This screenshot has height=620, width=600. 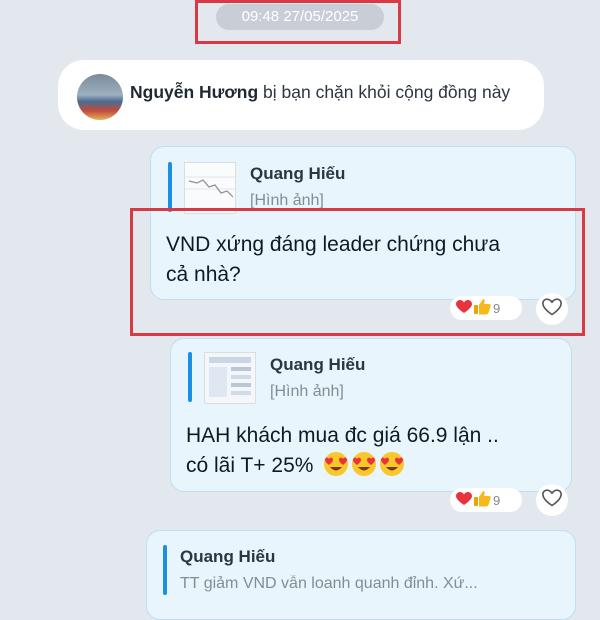 What do you see at coordinates (100, 97) in the screenshot?
I see `avatar` at bounding box center [100, 97].